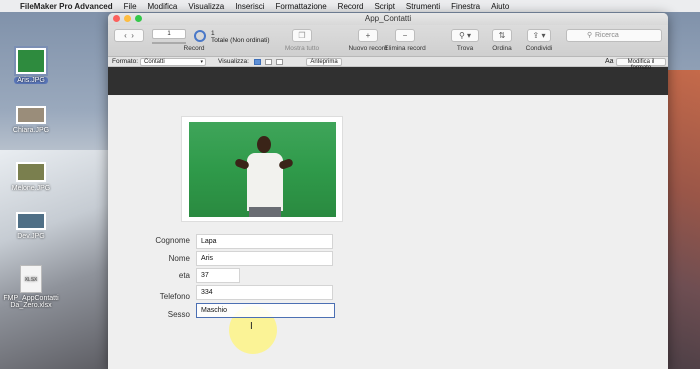  What do you see at coordinates (178, 314) in the screenshot?
I see `sesso-label: Sesso` at bounding box center [178, 314].